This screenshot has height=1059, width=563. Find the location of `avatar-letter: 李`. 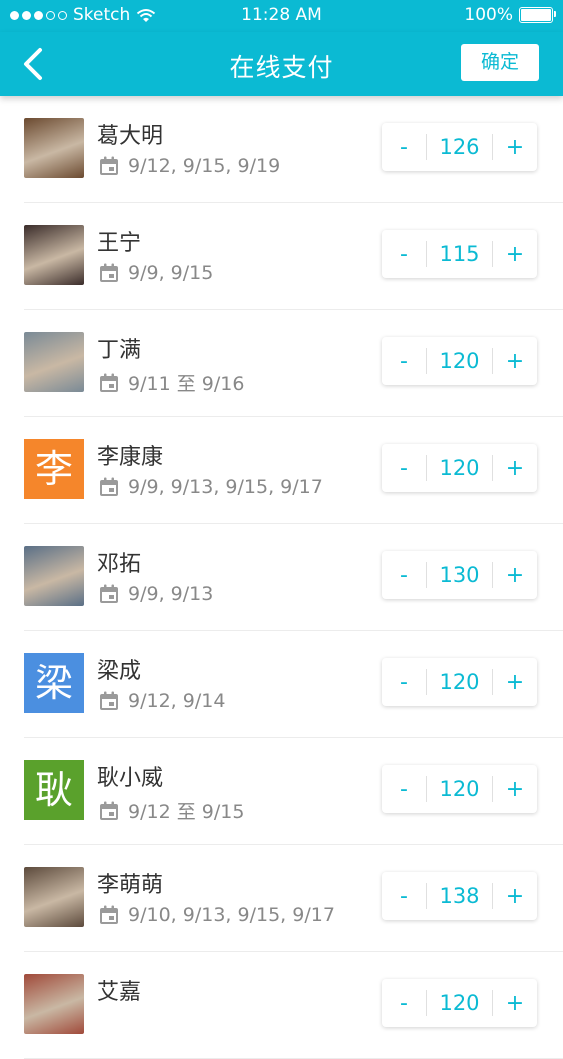

avatar-letter: 李 is located at coordinates (53, 469).